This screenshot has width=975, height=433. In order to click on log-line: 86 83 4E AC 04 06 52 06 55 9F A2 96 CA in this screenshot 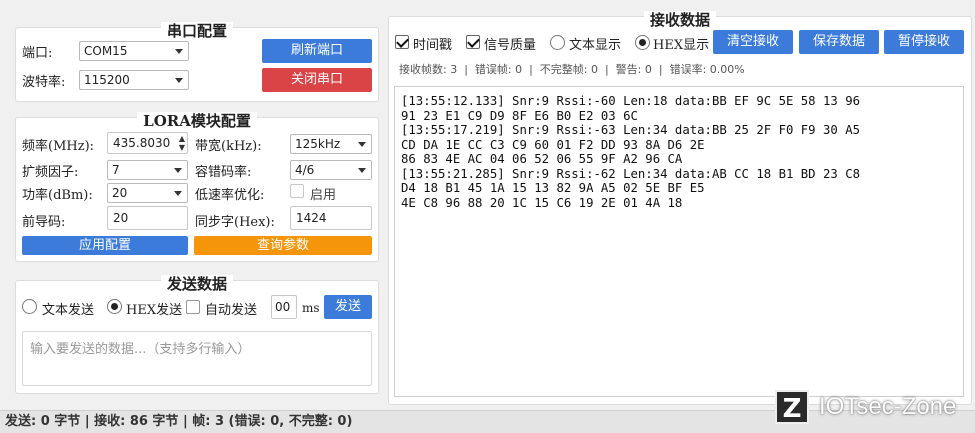, I will do `click(542, 159)`.